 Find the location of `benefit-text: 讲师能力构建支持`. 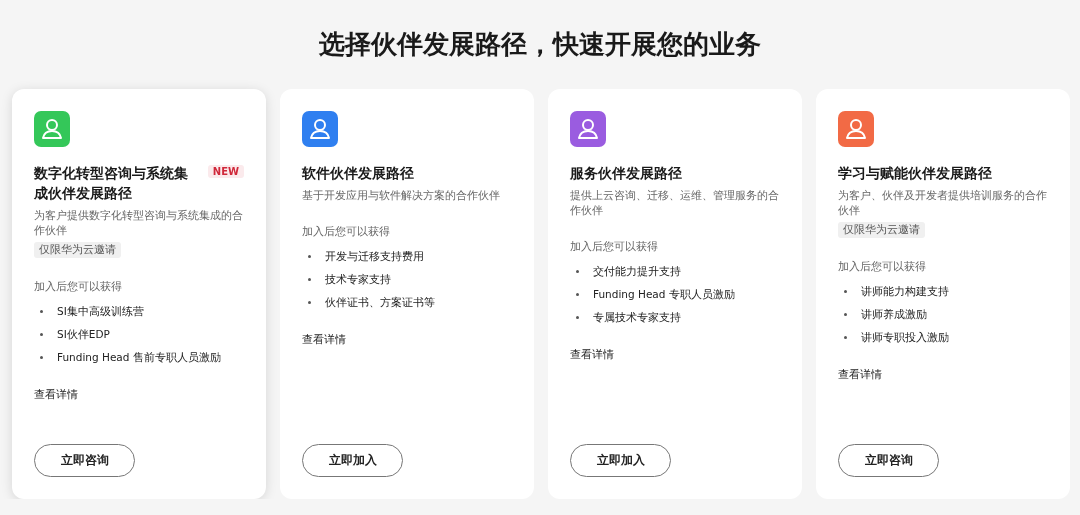

benefit-text: 讲师能力构建支持 is located at coordinates (905, 291).